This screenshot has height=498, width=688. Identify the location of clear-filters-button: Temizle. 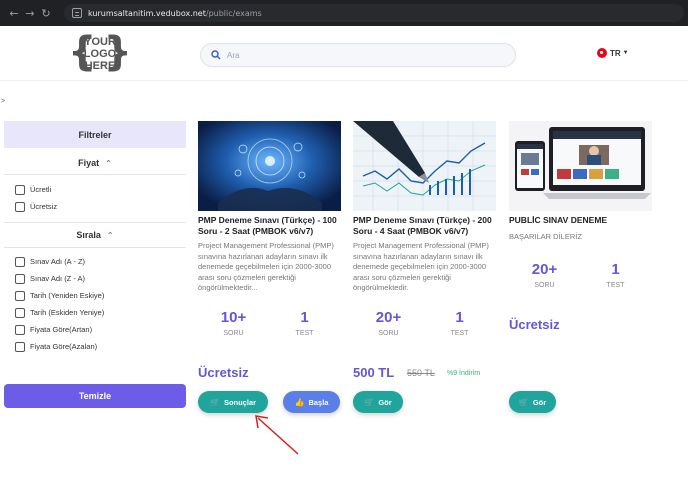
(95, 396).